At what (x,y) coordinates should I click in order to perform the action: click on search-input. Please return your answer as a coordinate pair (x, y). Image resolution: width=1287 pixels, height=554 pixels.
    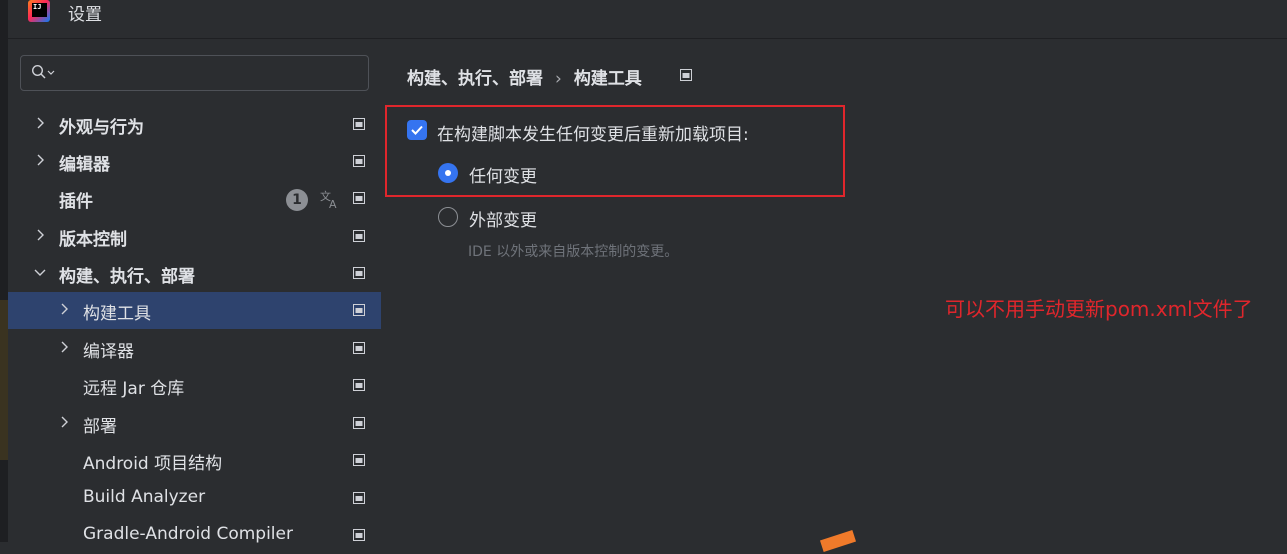
    Looking at the image, I should click on (207, 74).